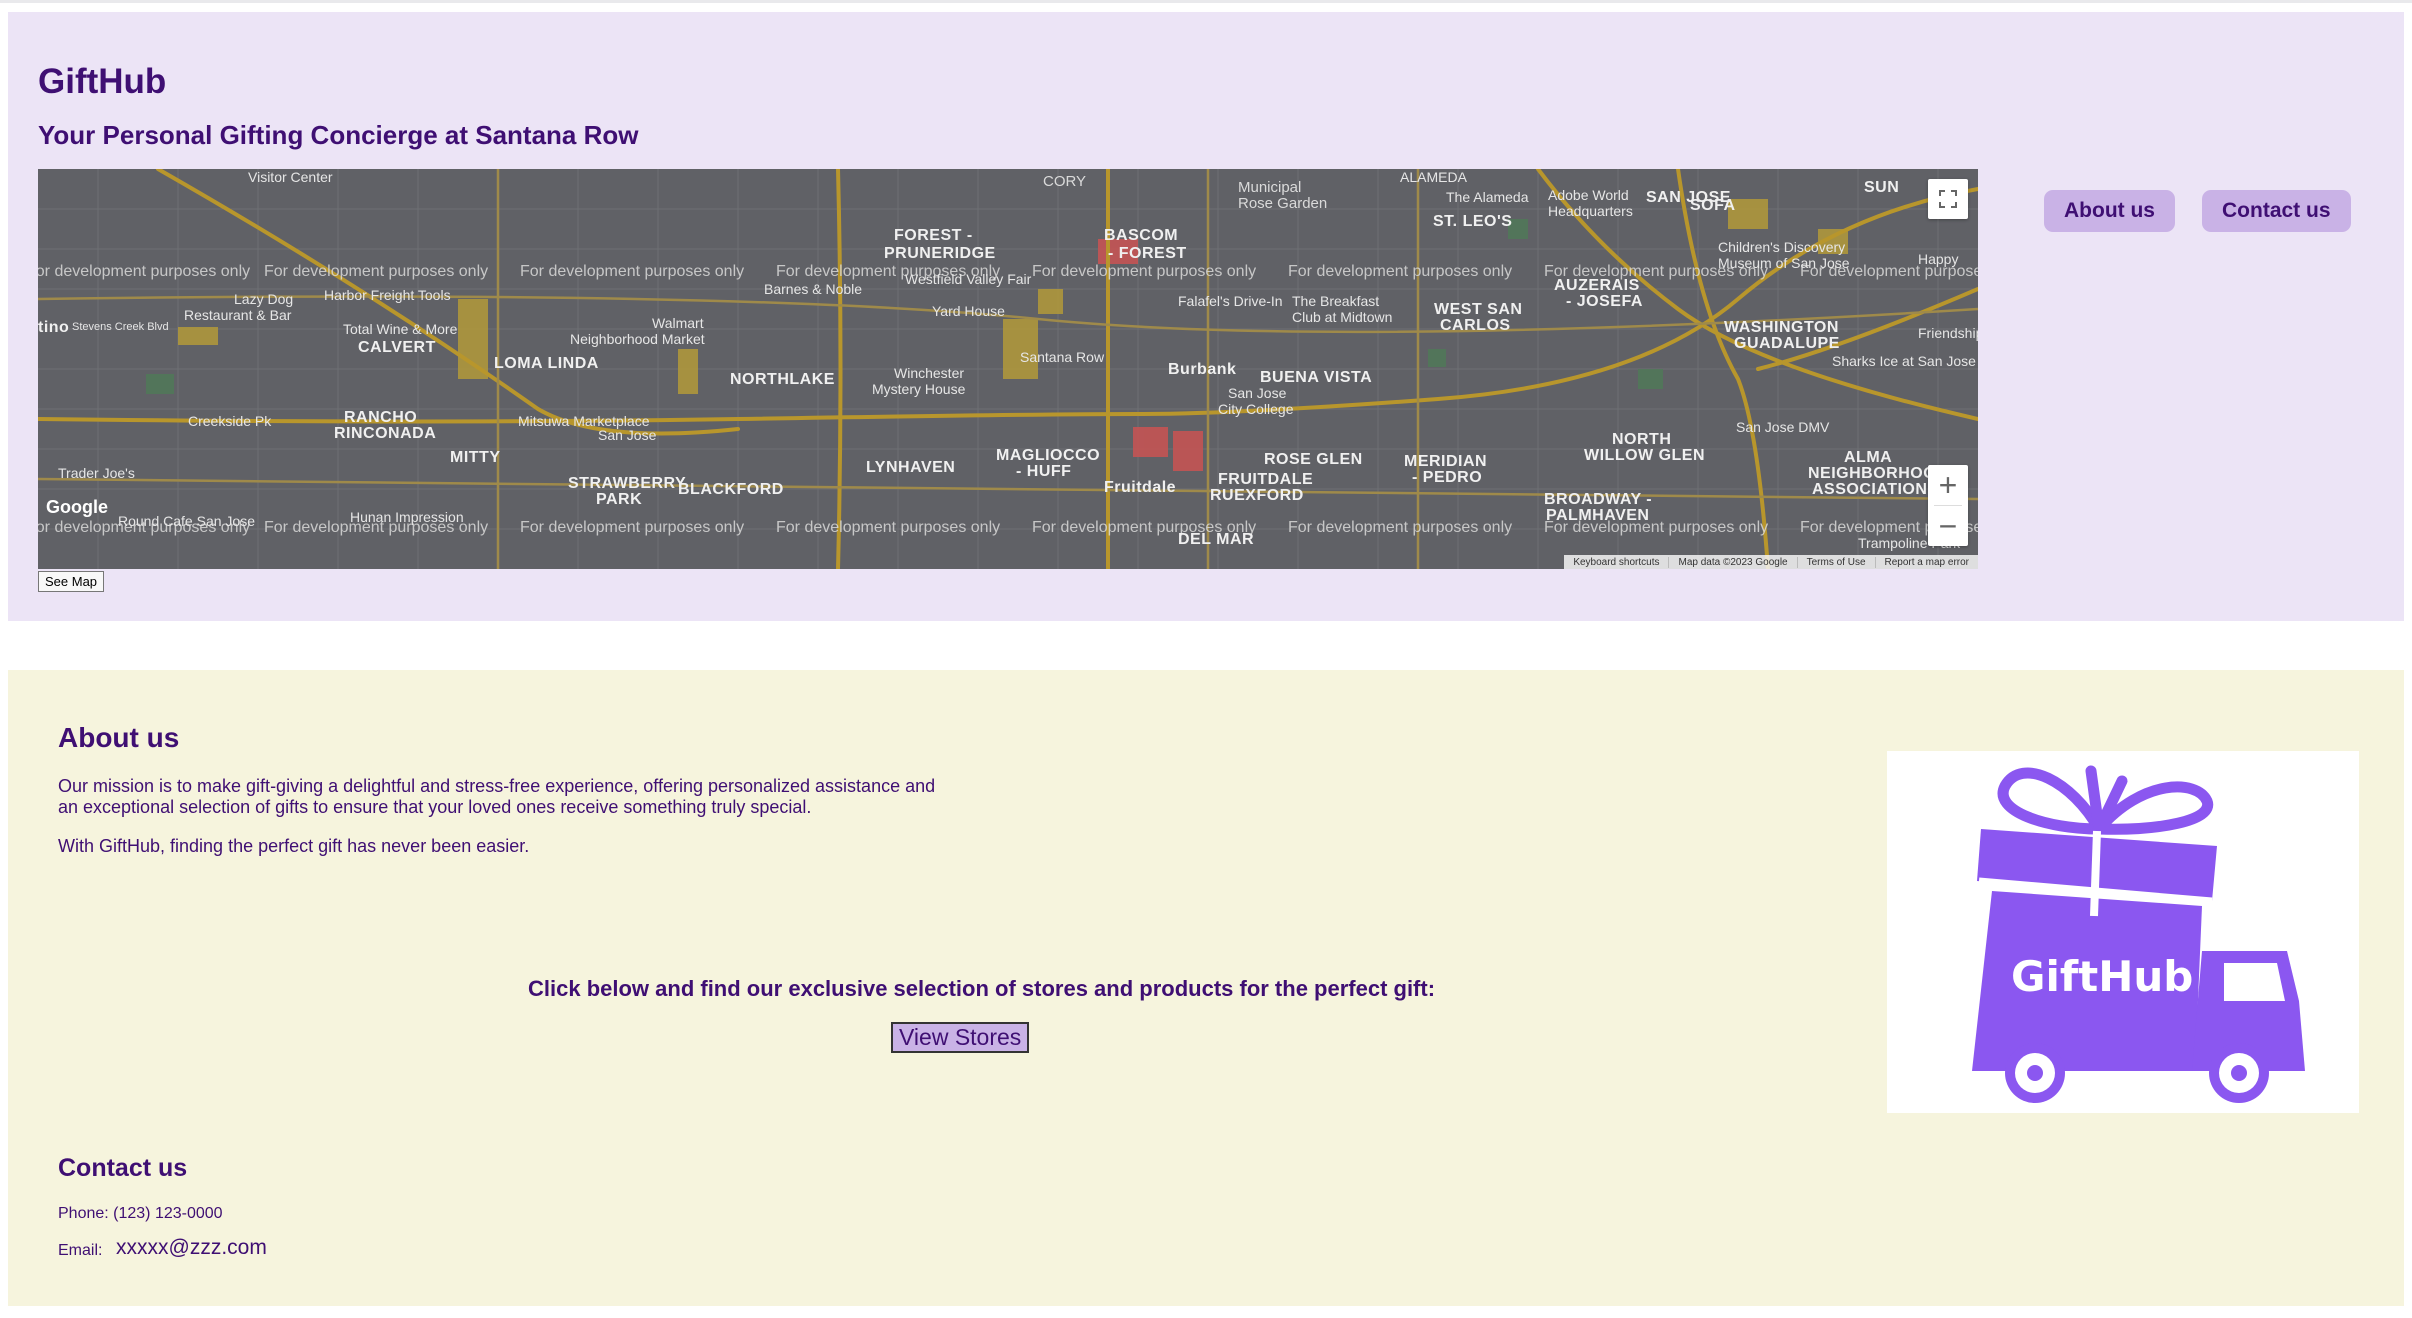 The height and width of the screenshot is (1318, 2412). What do you see at coordinates (290, 177) in the screenshot?
I see `map-label: Visitor Center` at bounding box center [290, 177].